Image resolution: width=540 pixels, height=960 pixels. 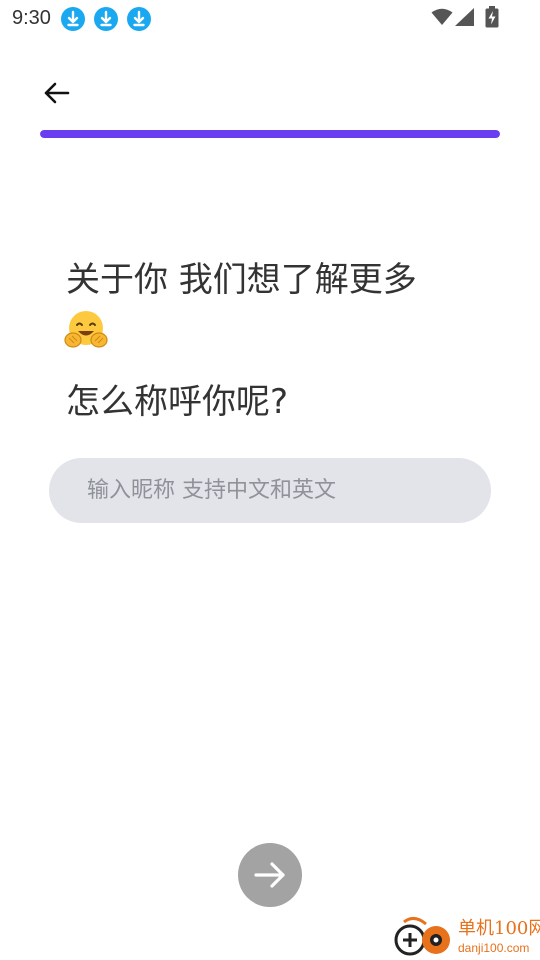 I want to click on battery-charging-icon, so click(x=492, y=19).